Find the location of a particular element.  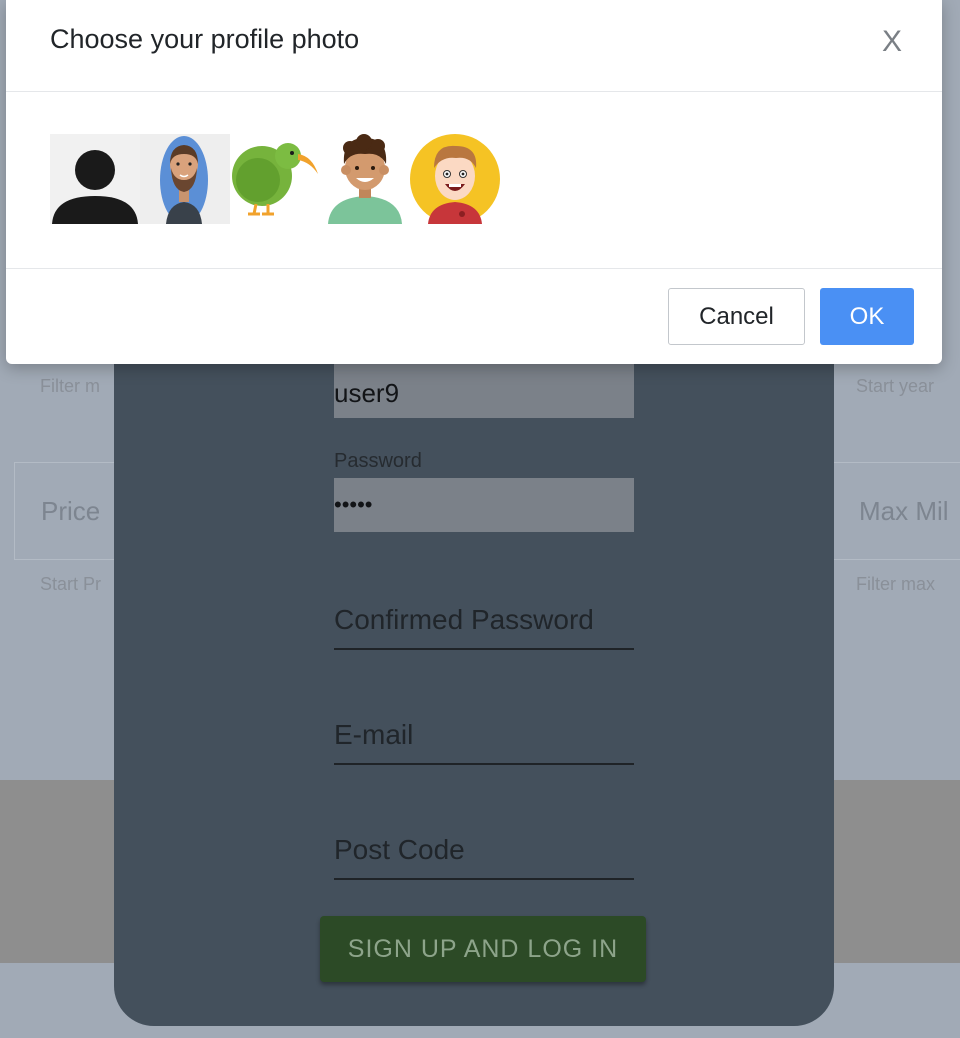

photo-option-default-silhouette is located at coordinates (95, 179).